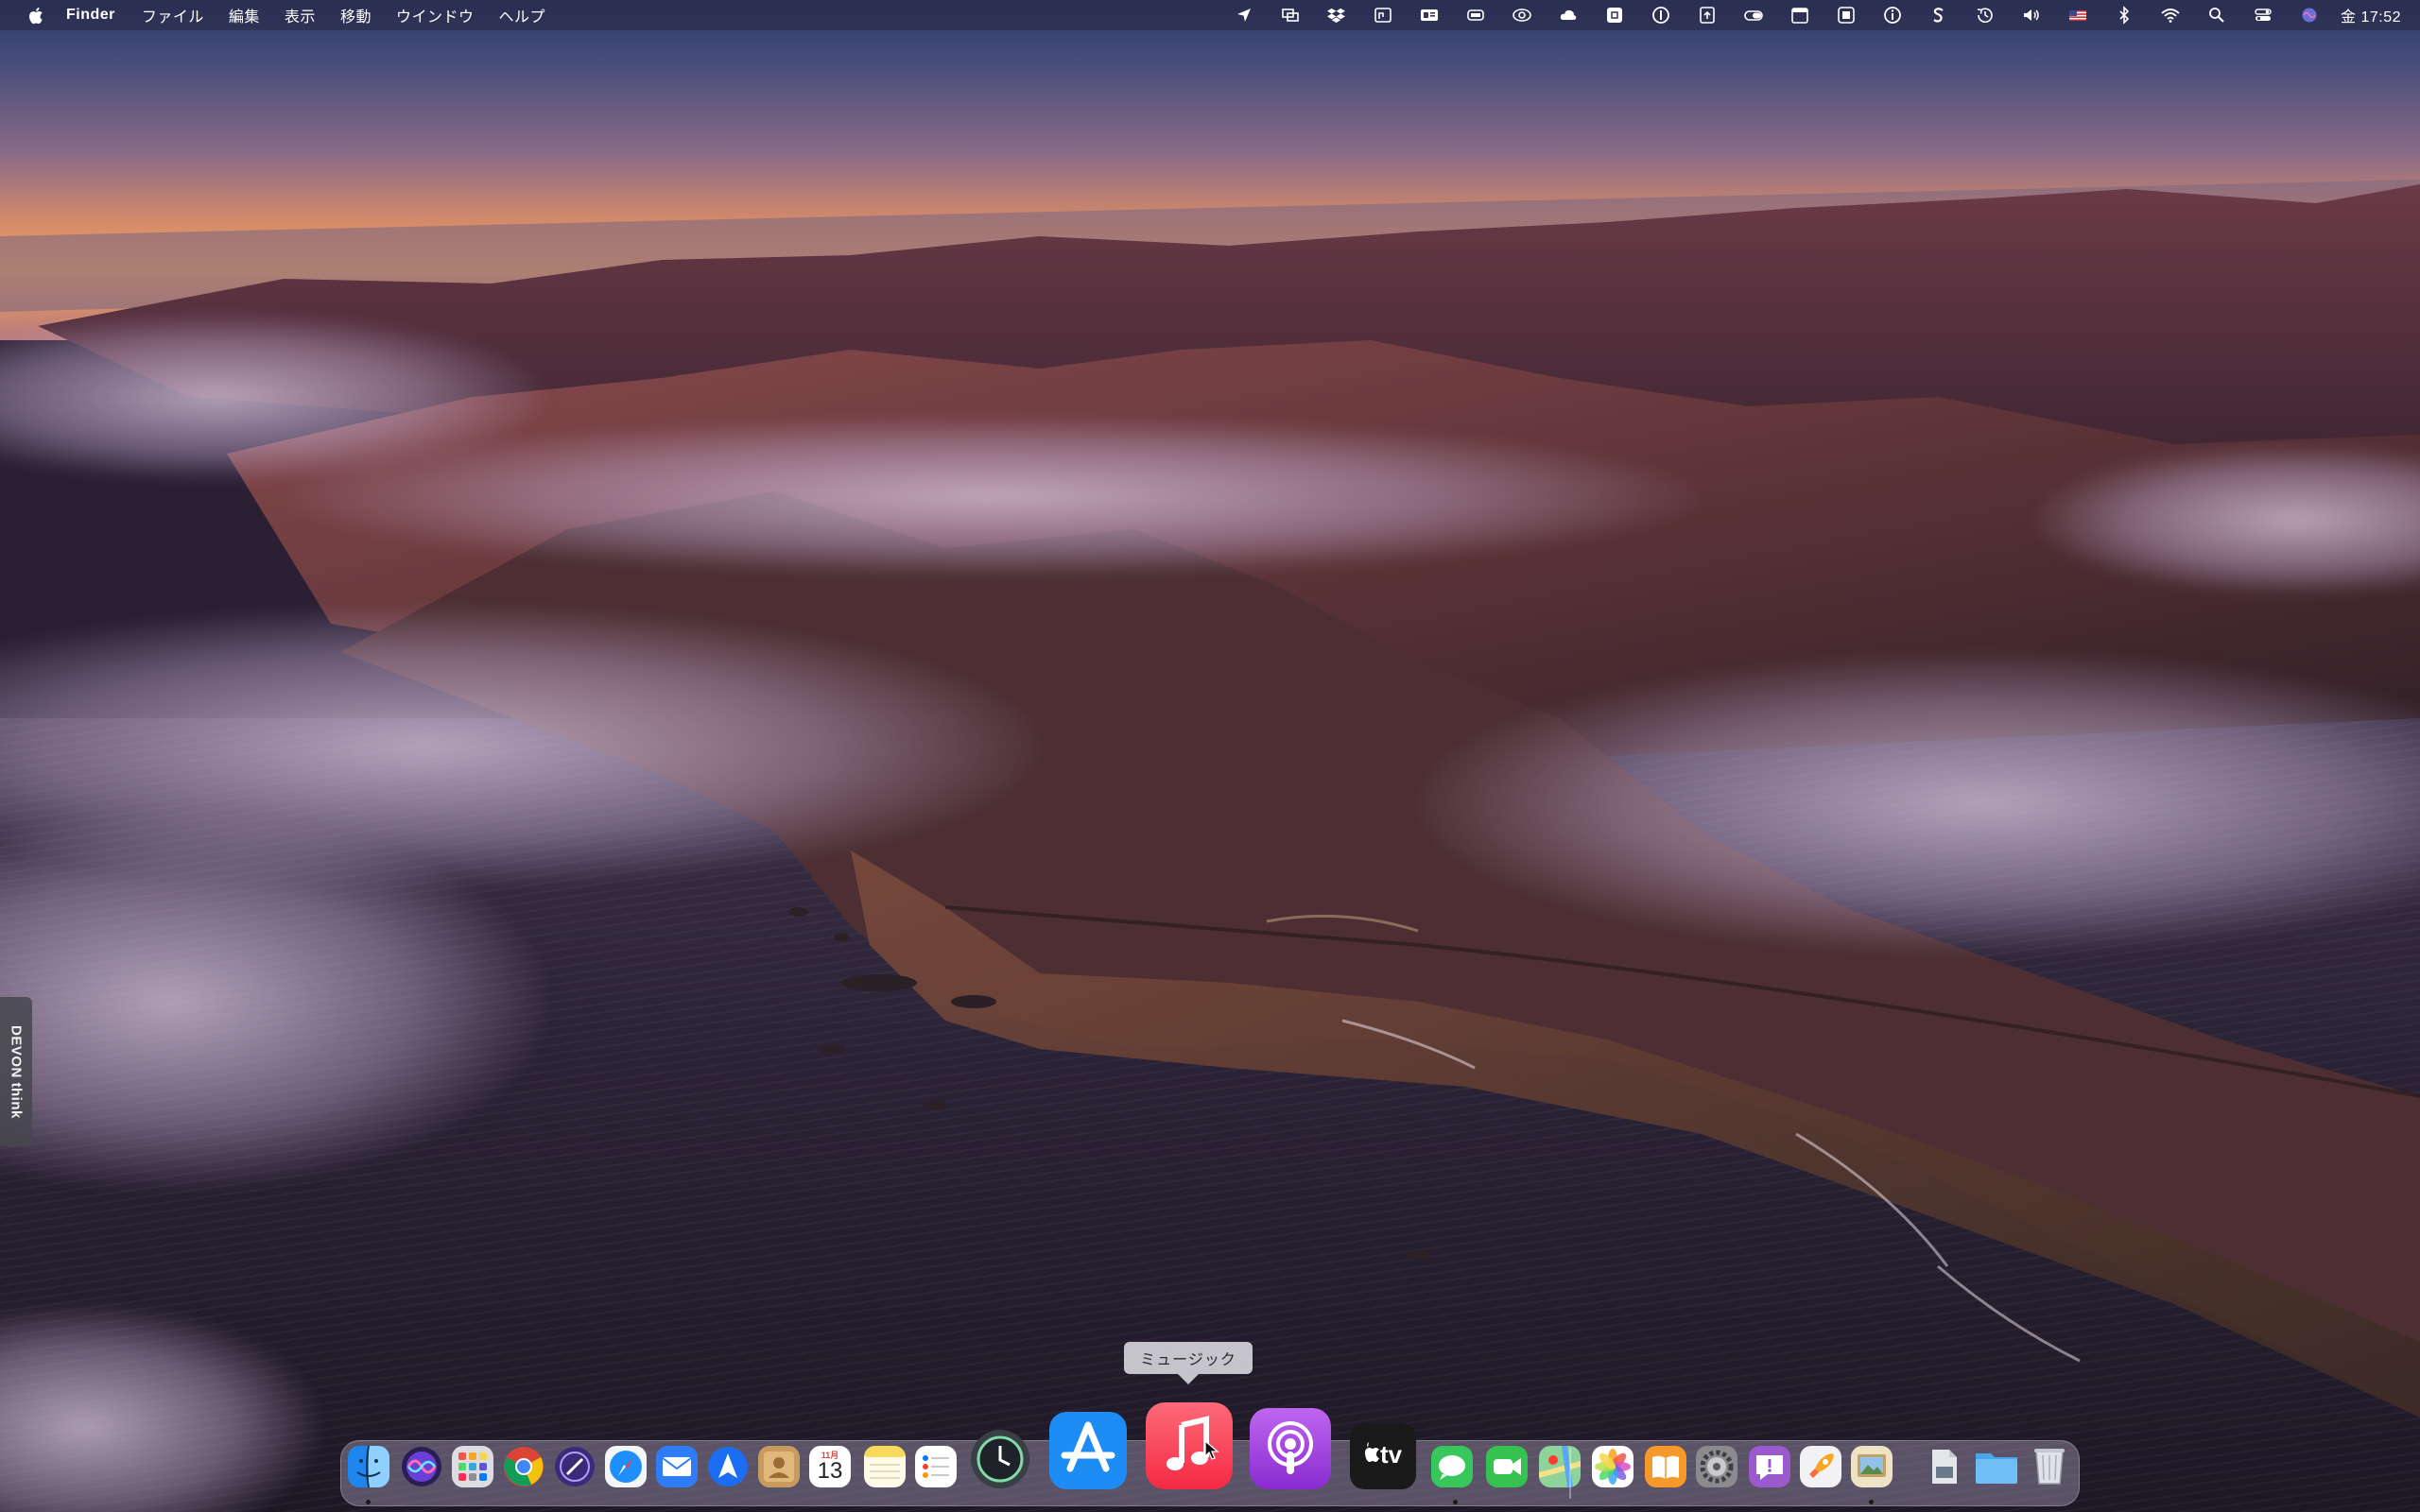 The width and height of the screenshot is (2420, 1512). What do you see at coordinates (2049, 1465) in the screenshot?
I see `trash-icon` at bounding box center [2049, 1465].